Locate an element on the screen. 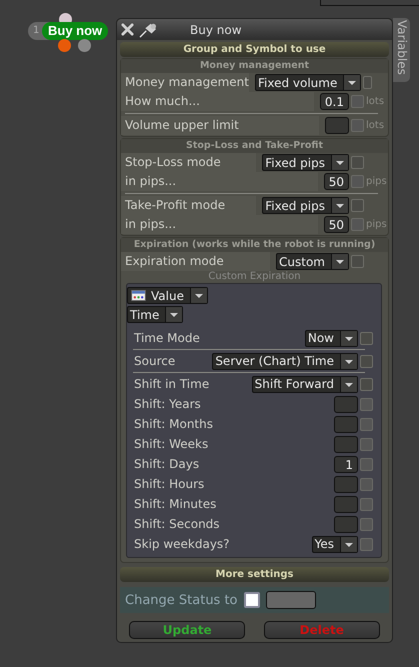 The width and height of the screenshot is (419, 667). field-label: Take-Profit mode is located at coordinates (188, 205).